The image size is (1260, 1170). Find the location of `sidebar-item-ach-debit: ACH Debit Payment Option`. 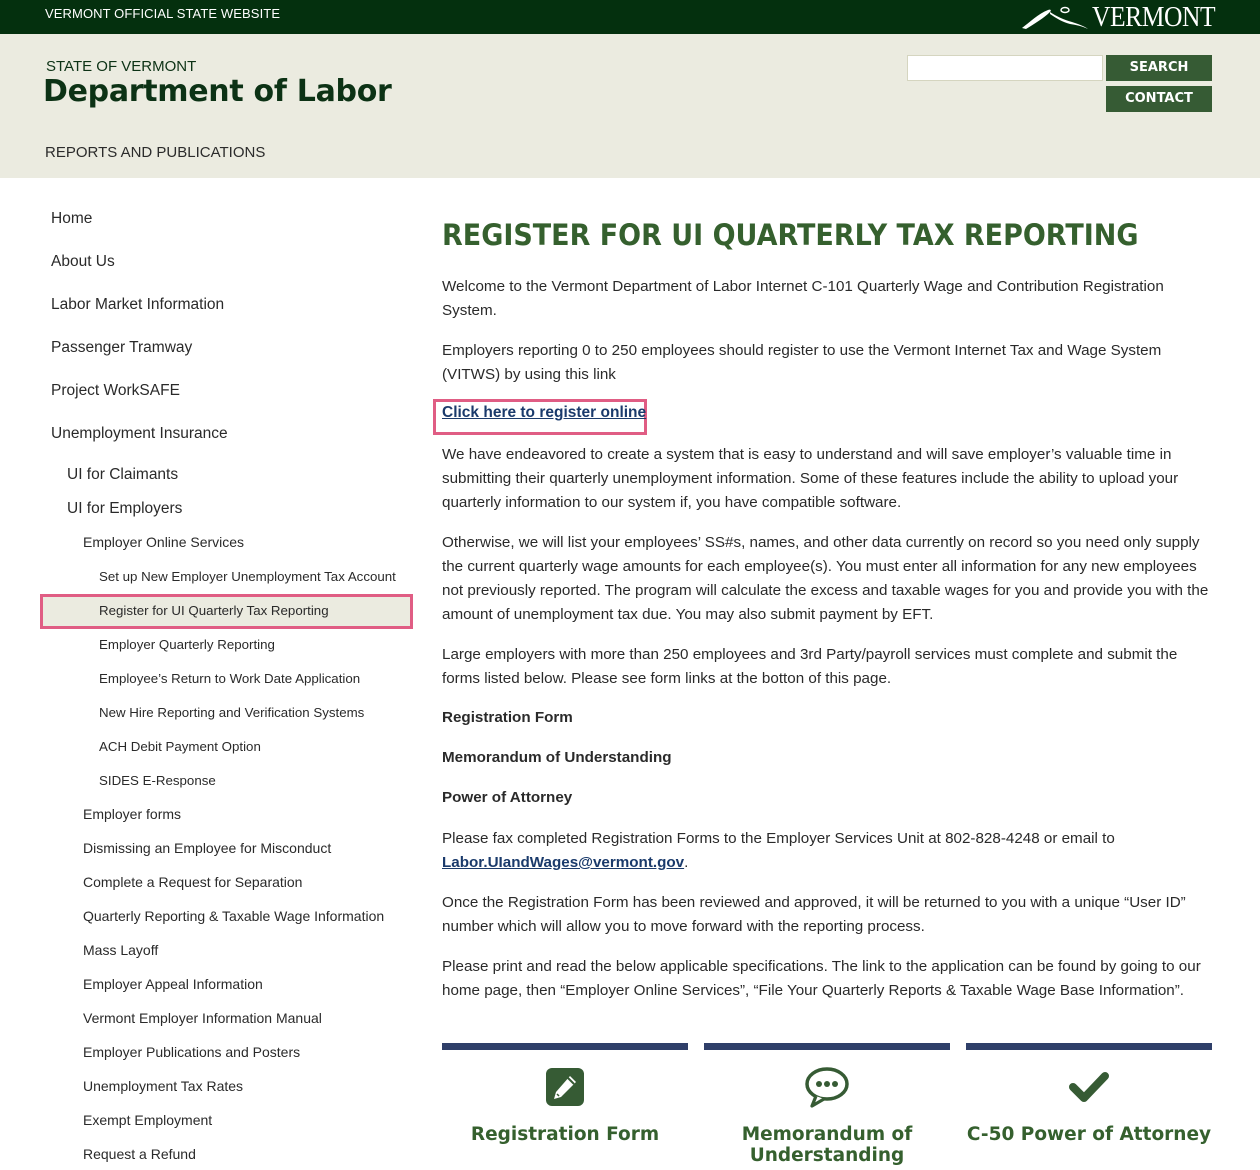

sidebar-item-ach-debit: ACH Debit Payment Option is located at coordinates (180, 746).